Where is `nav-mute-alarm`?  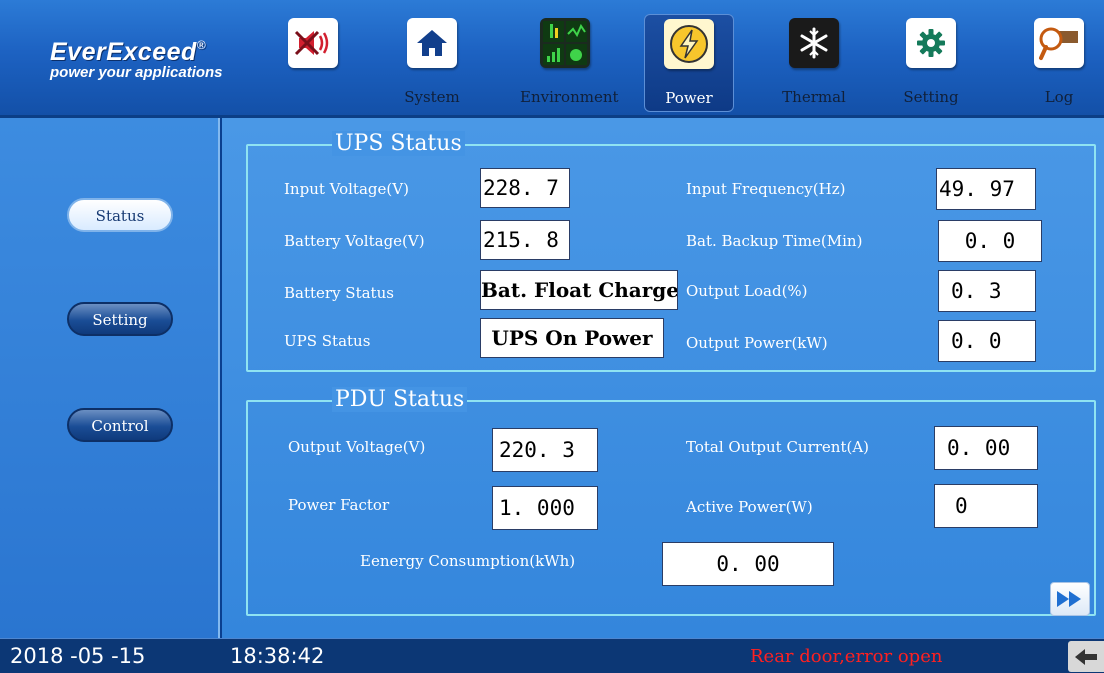
nav-mute-alarm is located at coordinates (313, 63).